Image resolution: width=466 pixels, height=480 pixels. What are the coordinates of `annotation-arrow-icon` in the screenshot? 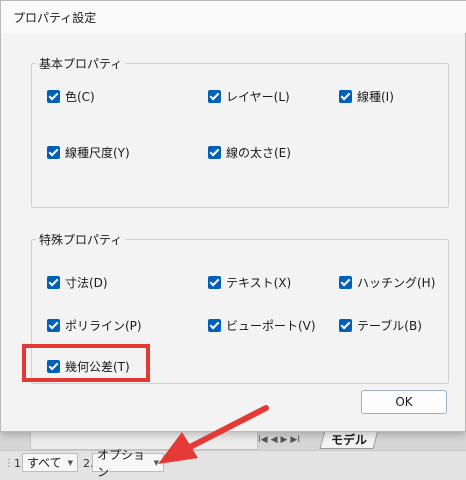 It's located at (213, 434).